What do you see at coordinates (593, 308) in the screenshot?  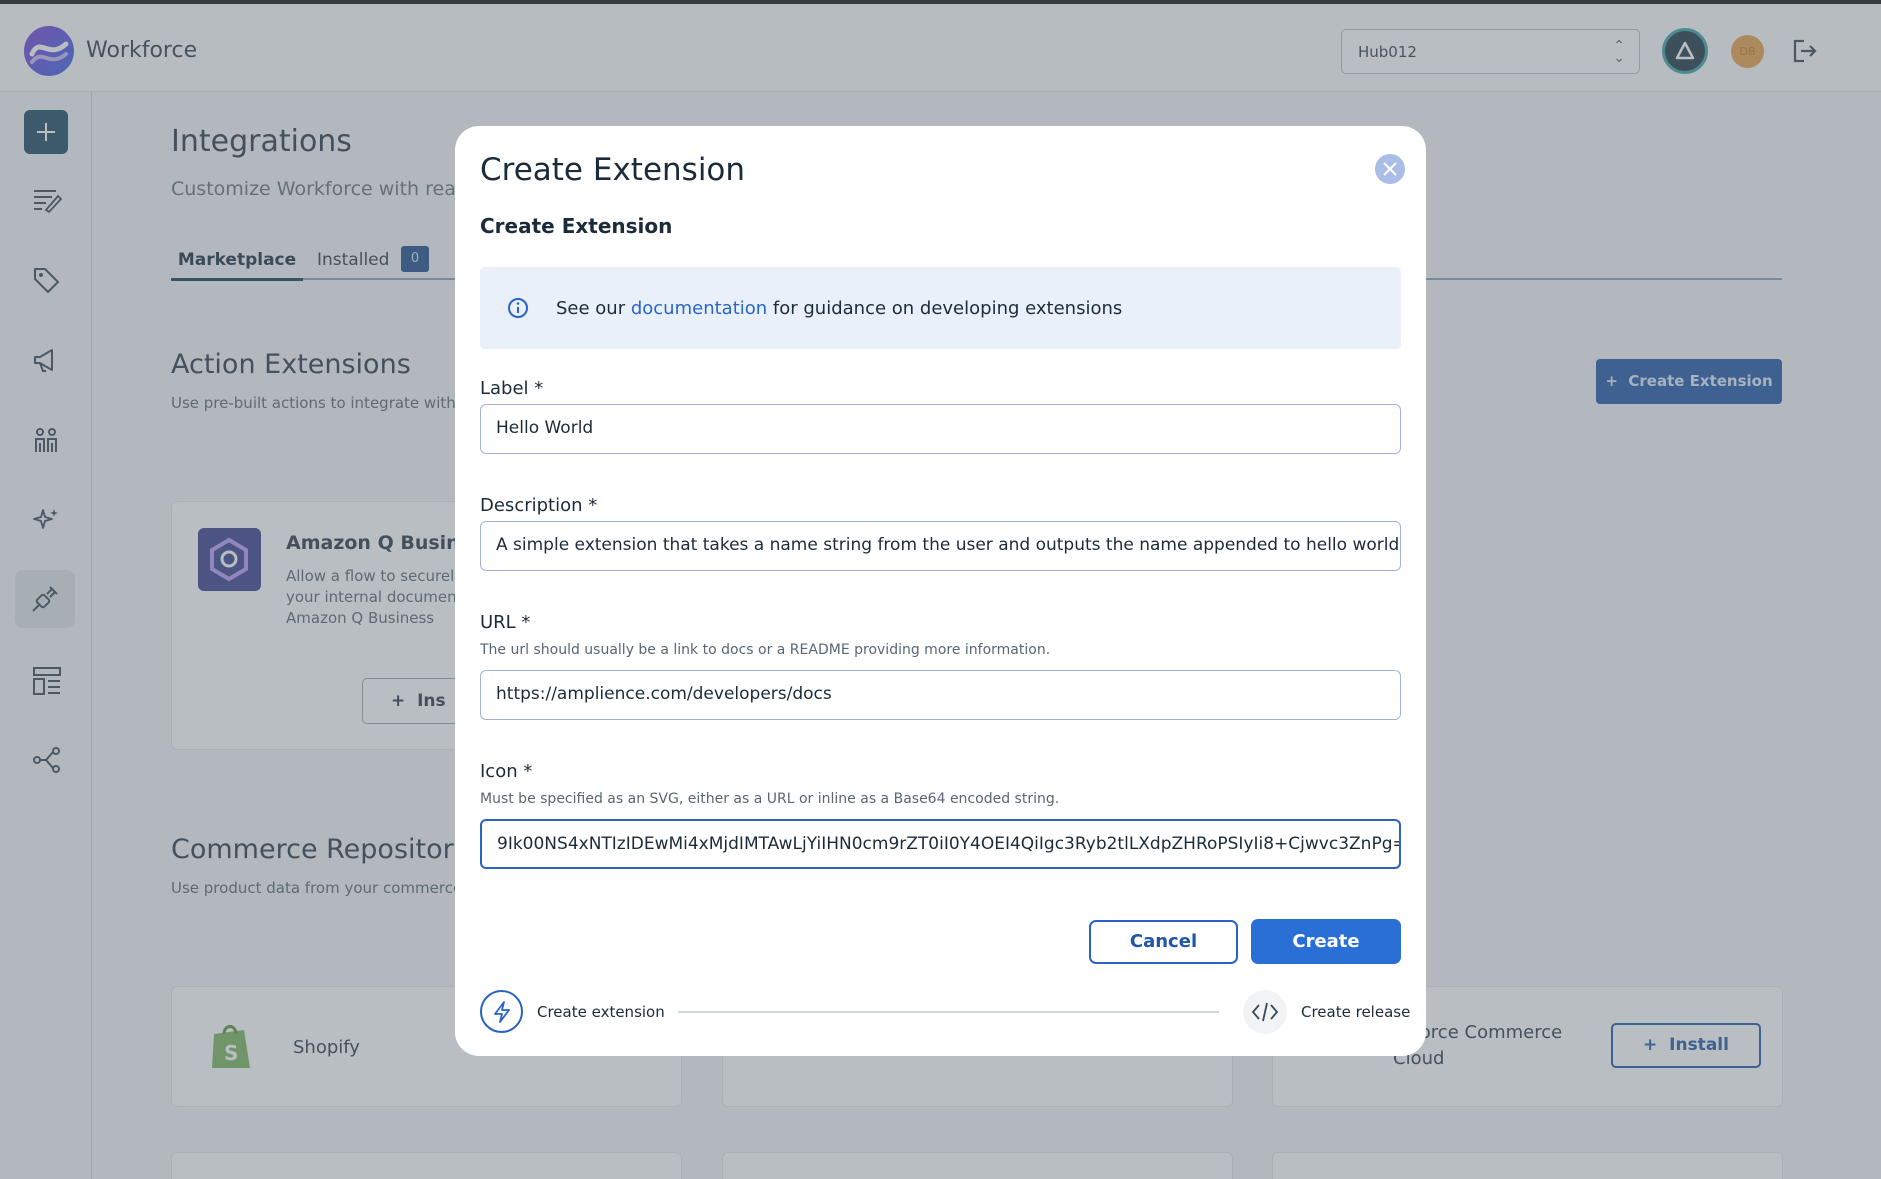 I see `info-text-prefix: See our` at bounding box center [593, 308].